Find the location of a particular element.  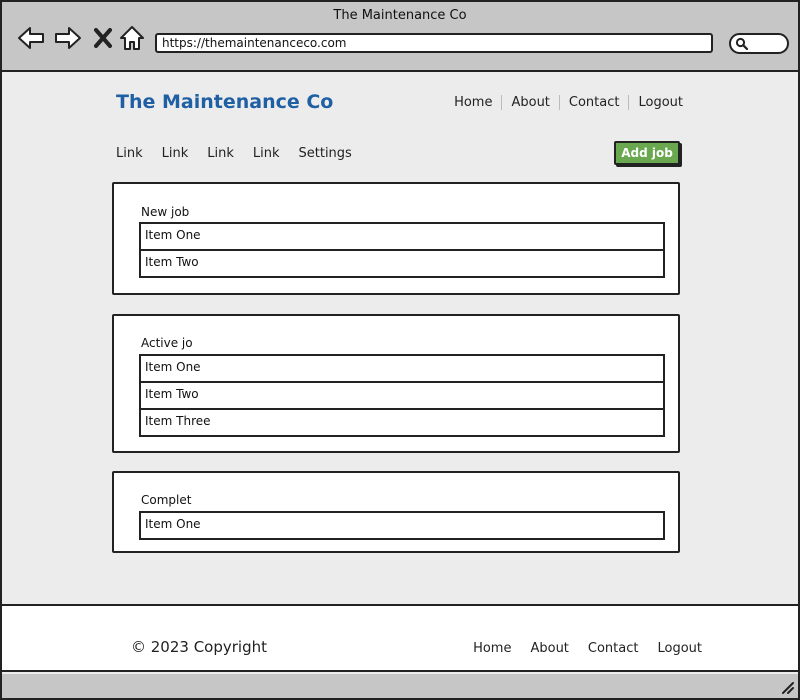

completed-jobs-panel: Complet Item One is located at coordinates (396, 512).